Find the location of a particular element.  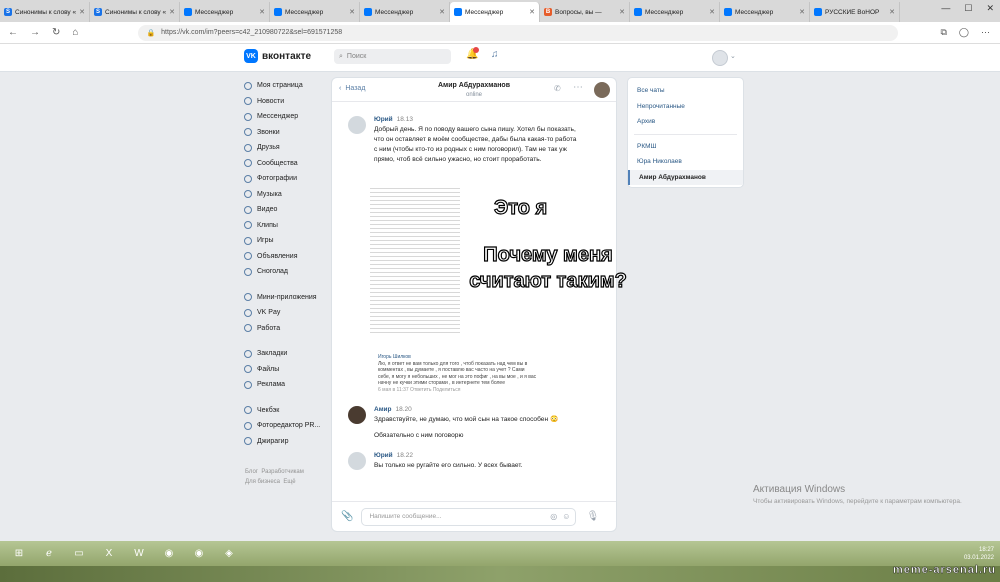

word-icon: W is located at coordinates (139, 554).